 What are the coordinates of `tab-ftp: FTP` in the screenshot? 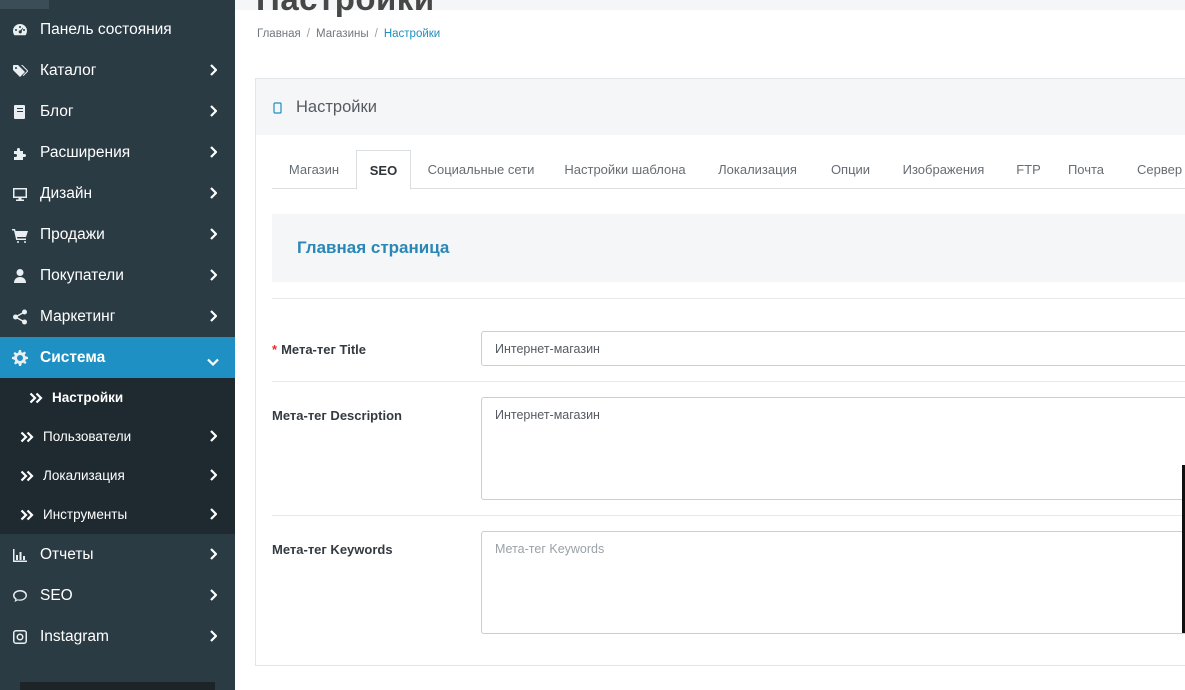 It's located at (1028, 169).